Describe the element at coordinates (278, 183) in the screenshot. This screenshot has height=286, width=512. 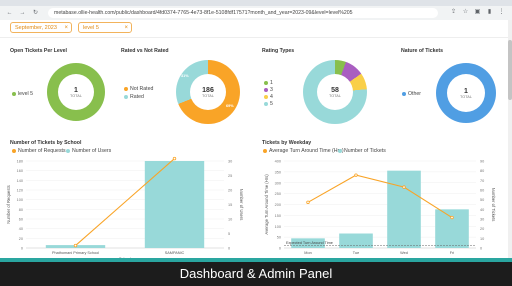
I see `y-left-tick-label: 300` at that location.